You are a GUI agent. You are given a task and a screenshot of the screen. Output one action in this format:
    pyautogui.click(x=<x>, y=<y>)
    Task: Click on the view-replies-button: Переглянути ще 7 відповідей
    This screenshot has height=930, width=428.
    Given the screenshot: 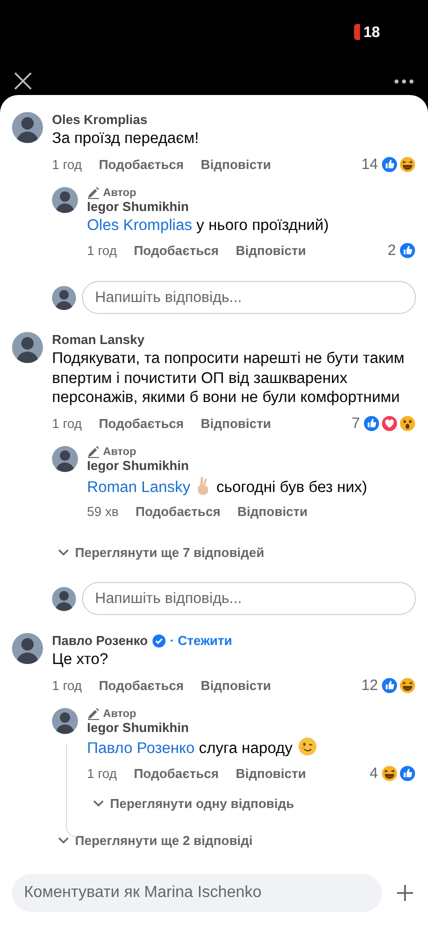 What is the action you would take?
    pyautogui.click(x=237, y=552)
    